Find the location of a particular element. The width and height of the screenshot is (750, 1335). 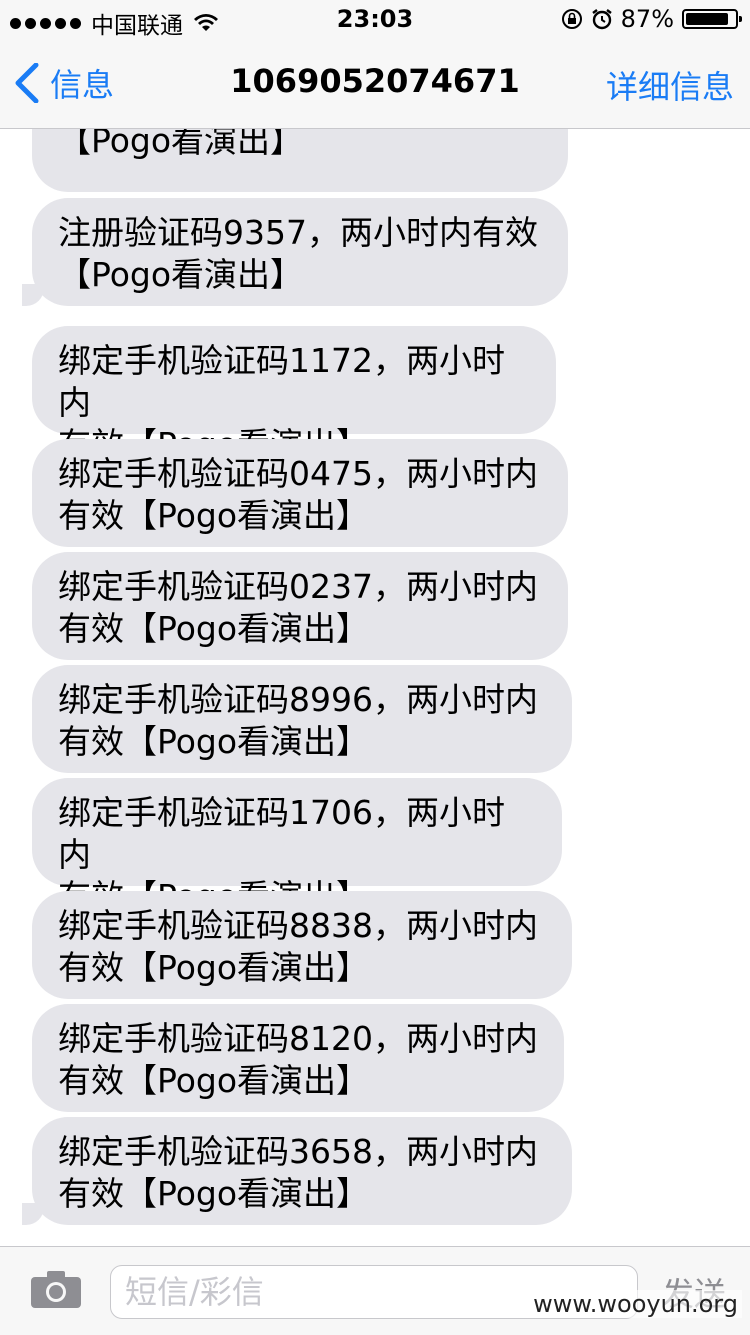

details-button: 详细信息 is located at coordinates (670, 85).